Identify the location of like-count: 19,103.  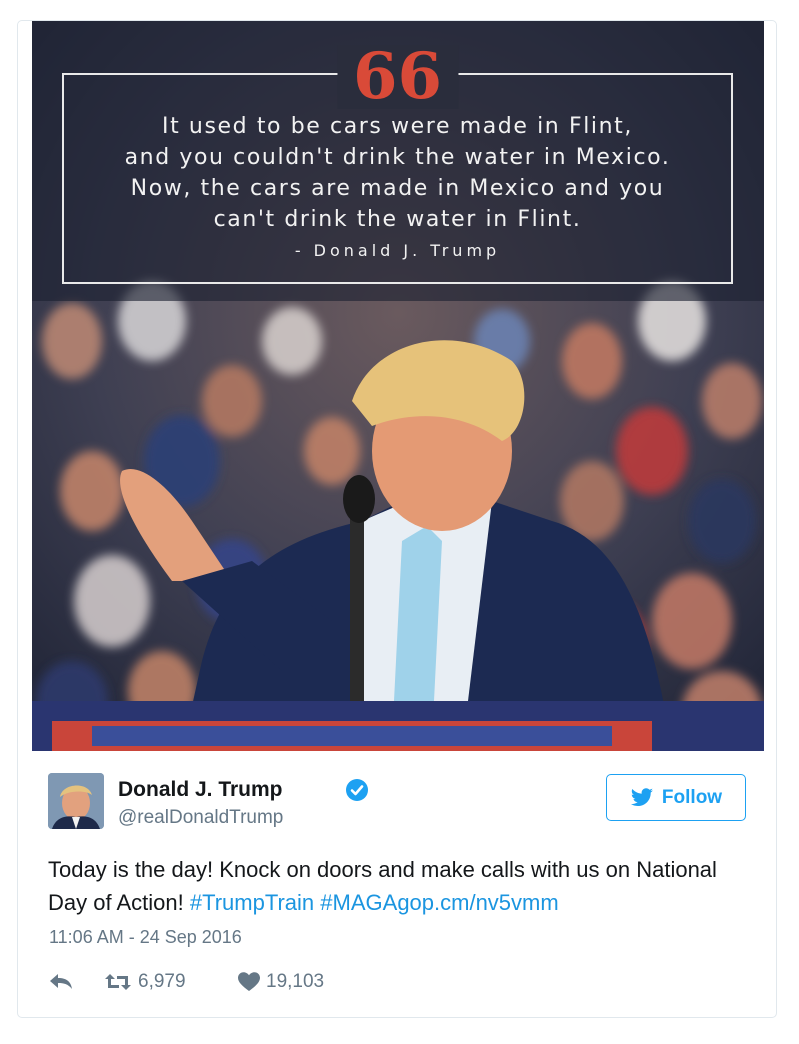
(295, 981).